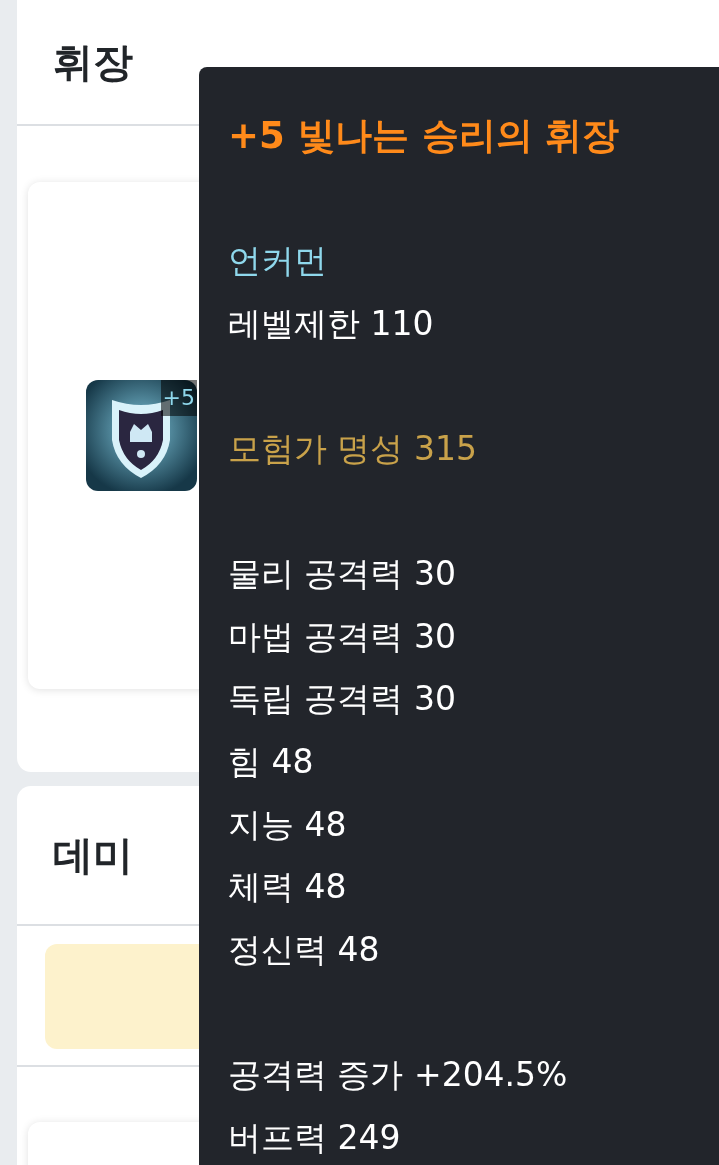  I want to click on stat-line: 힘 48, so click(271, 761).